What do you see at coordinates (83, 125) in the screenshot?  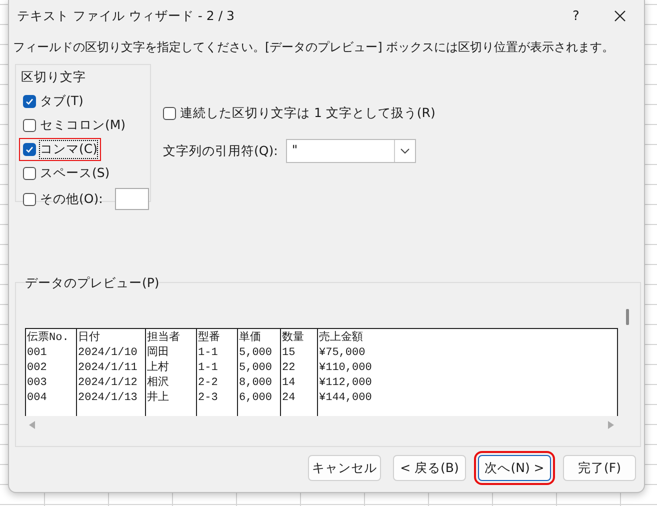 I see `checkbox-label: セミコロン(M)` at bounding box center [83, 125].